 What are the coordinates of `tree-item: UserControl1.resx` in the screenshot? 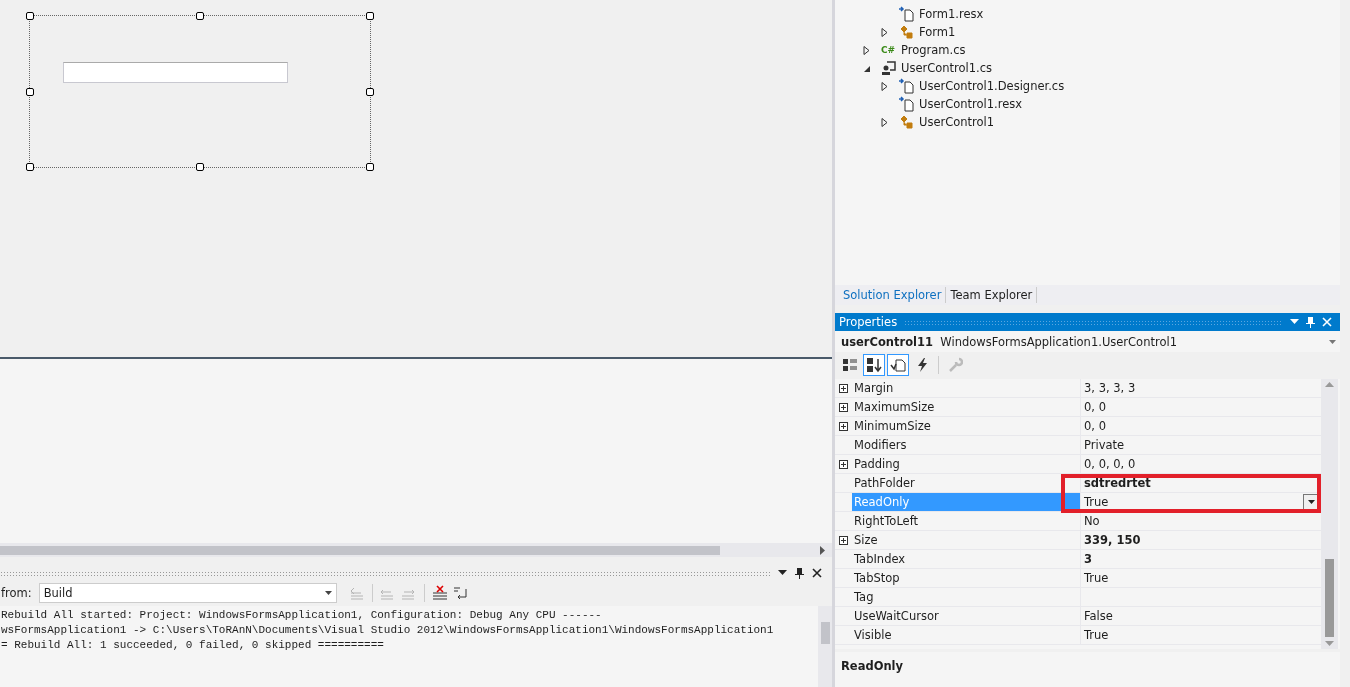 It's located at (971, 104).